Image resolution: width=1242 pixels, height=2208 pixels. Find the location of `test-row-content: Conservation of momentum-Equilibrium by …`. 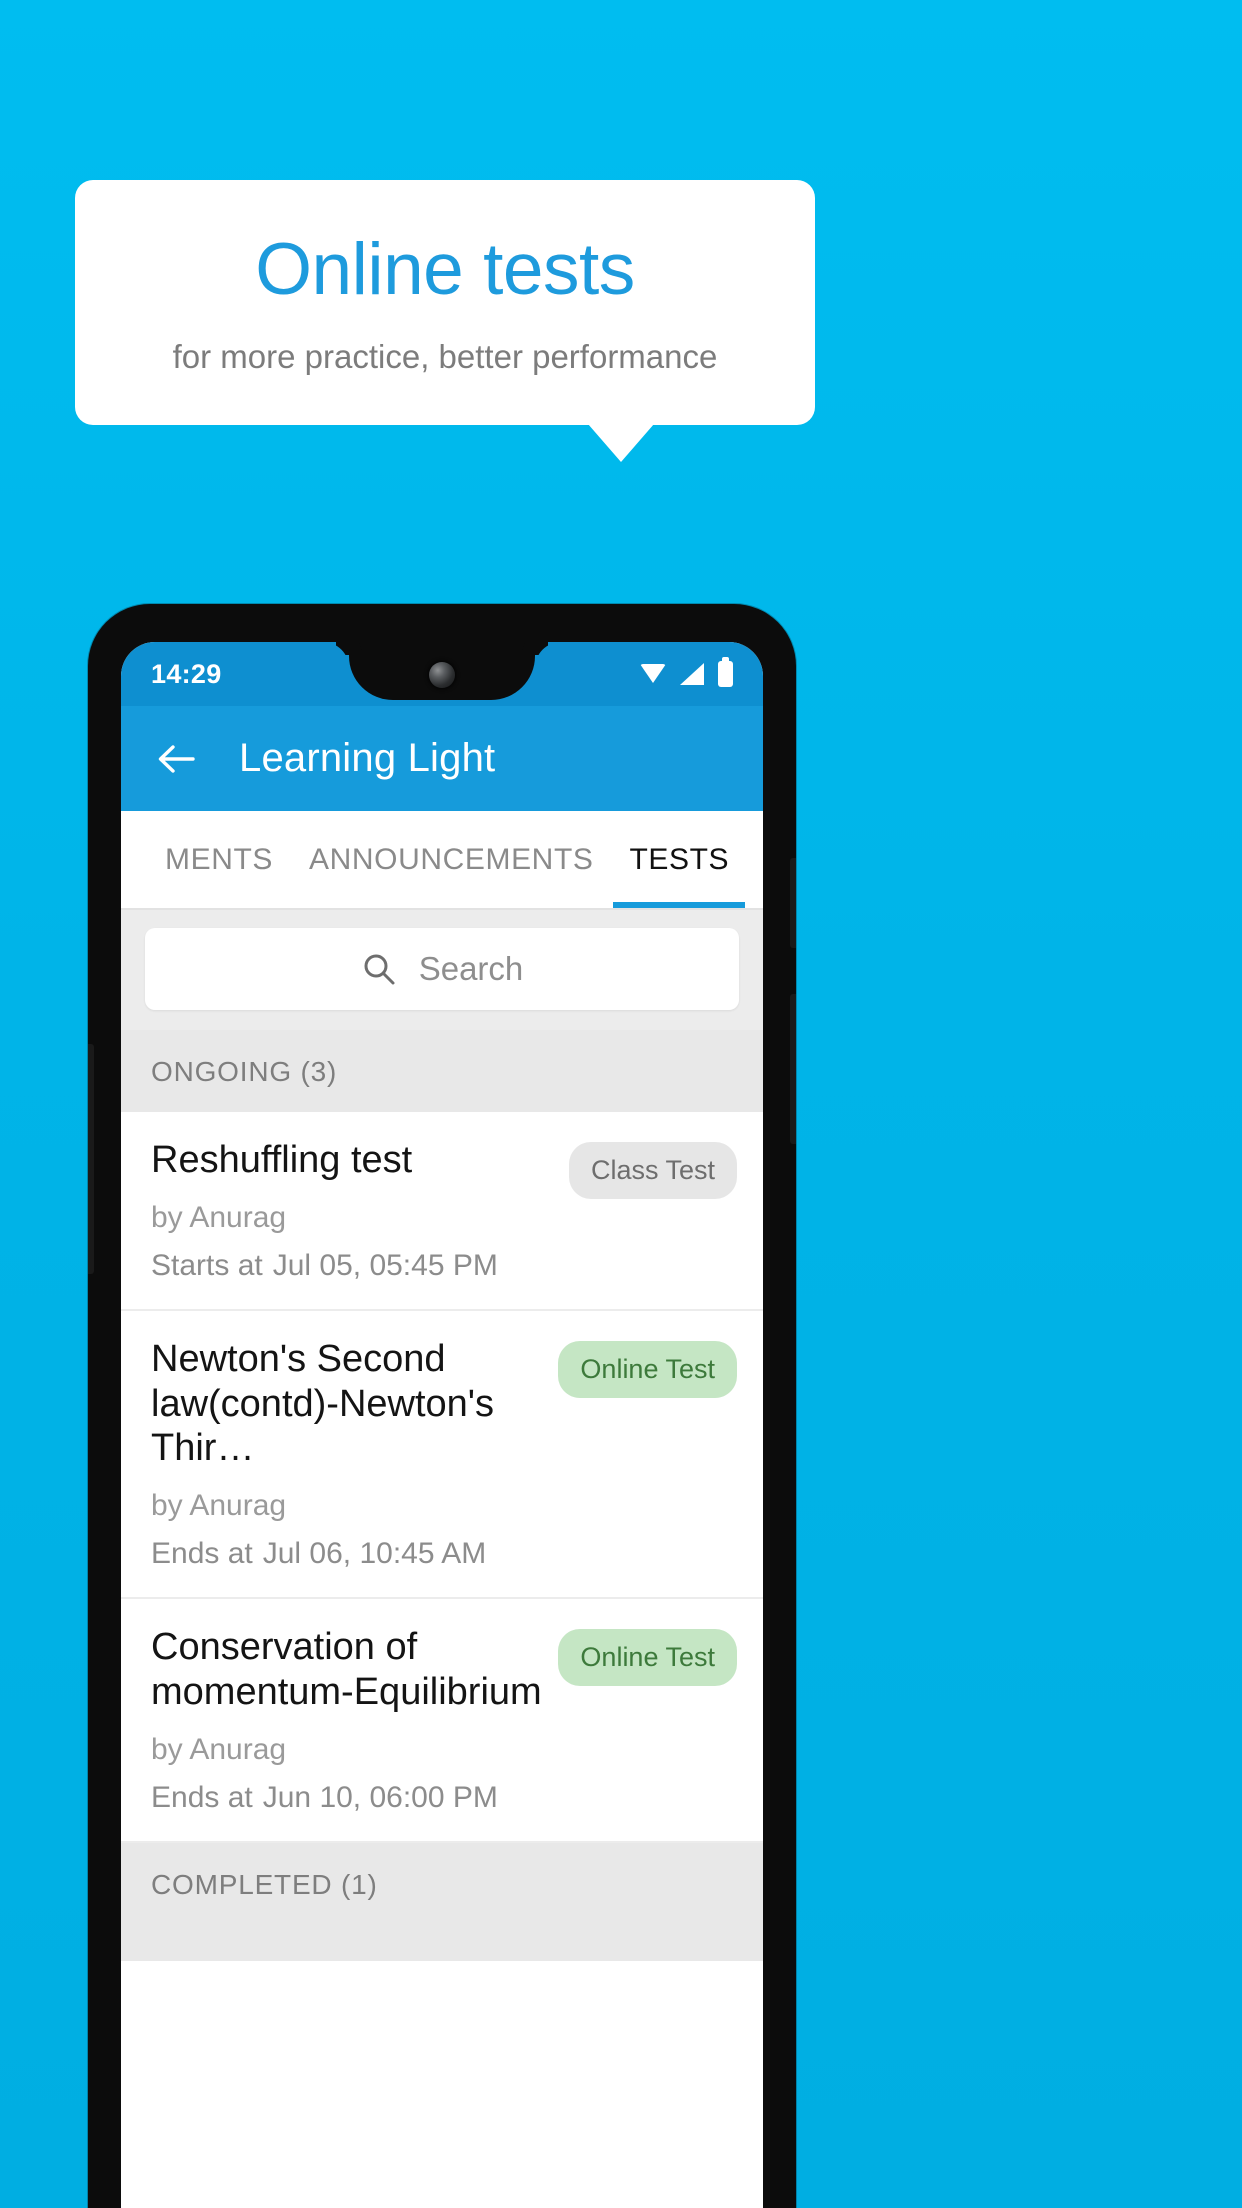

test-row-content: Conservation of momentum-Equilibrium by … is located at coordinates (354, 1720).